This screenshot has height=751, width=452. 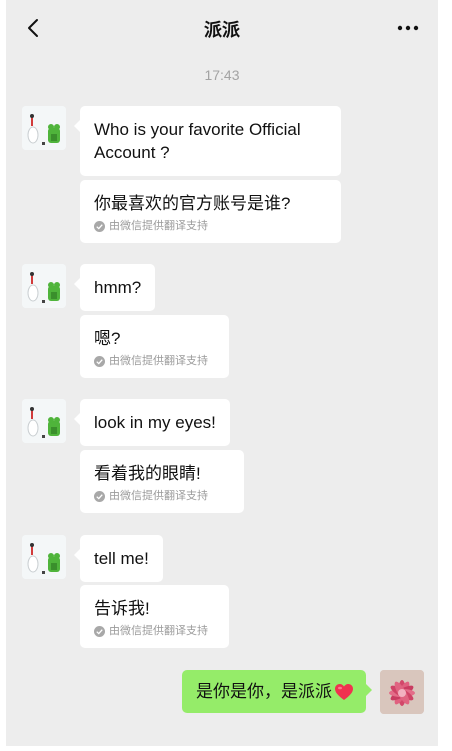 I want to click on translation-bubble: 你最喜欢的官方账号是谁? 由微信提供翻译支持, so click(x=210, y=211).